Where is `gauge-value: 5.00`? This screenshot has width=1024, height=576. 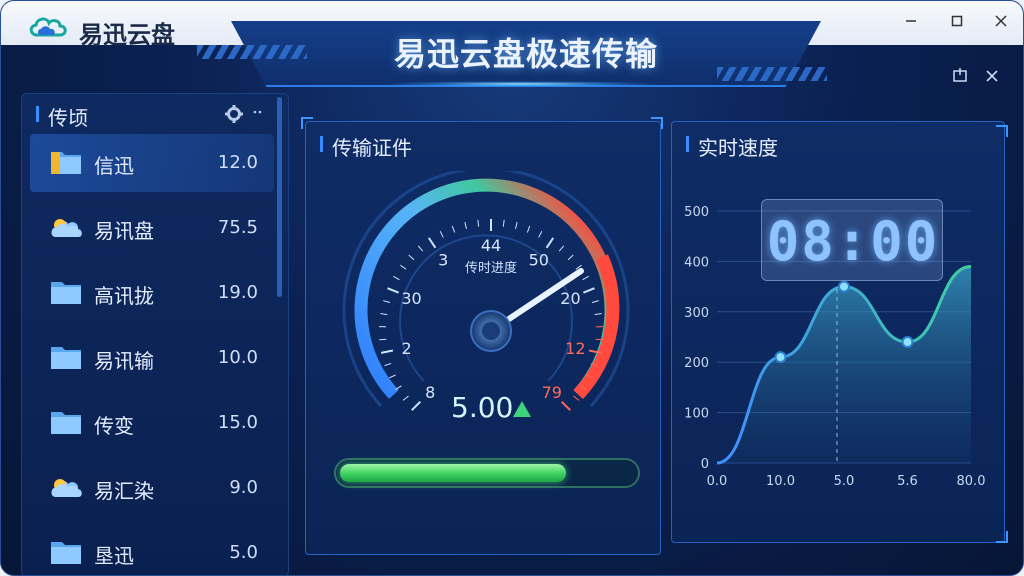 gauge-value: 5.00 is located at coordinates (482, 407).